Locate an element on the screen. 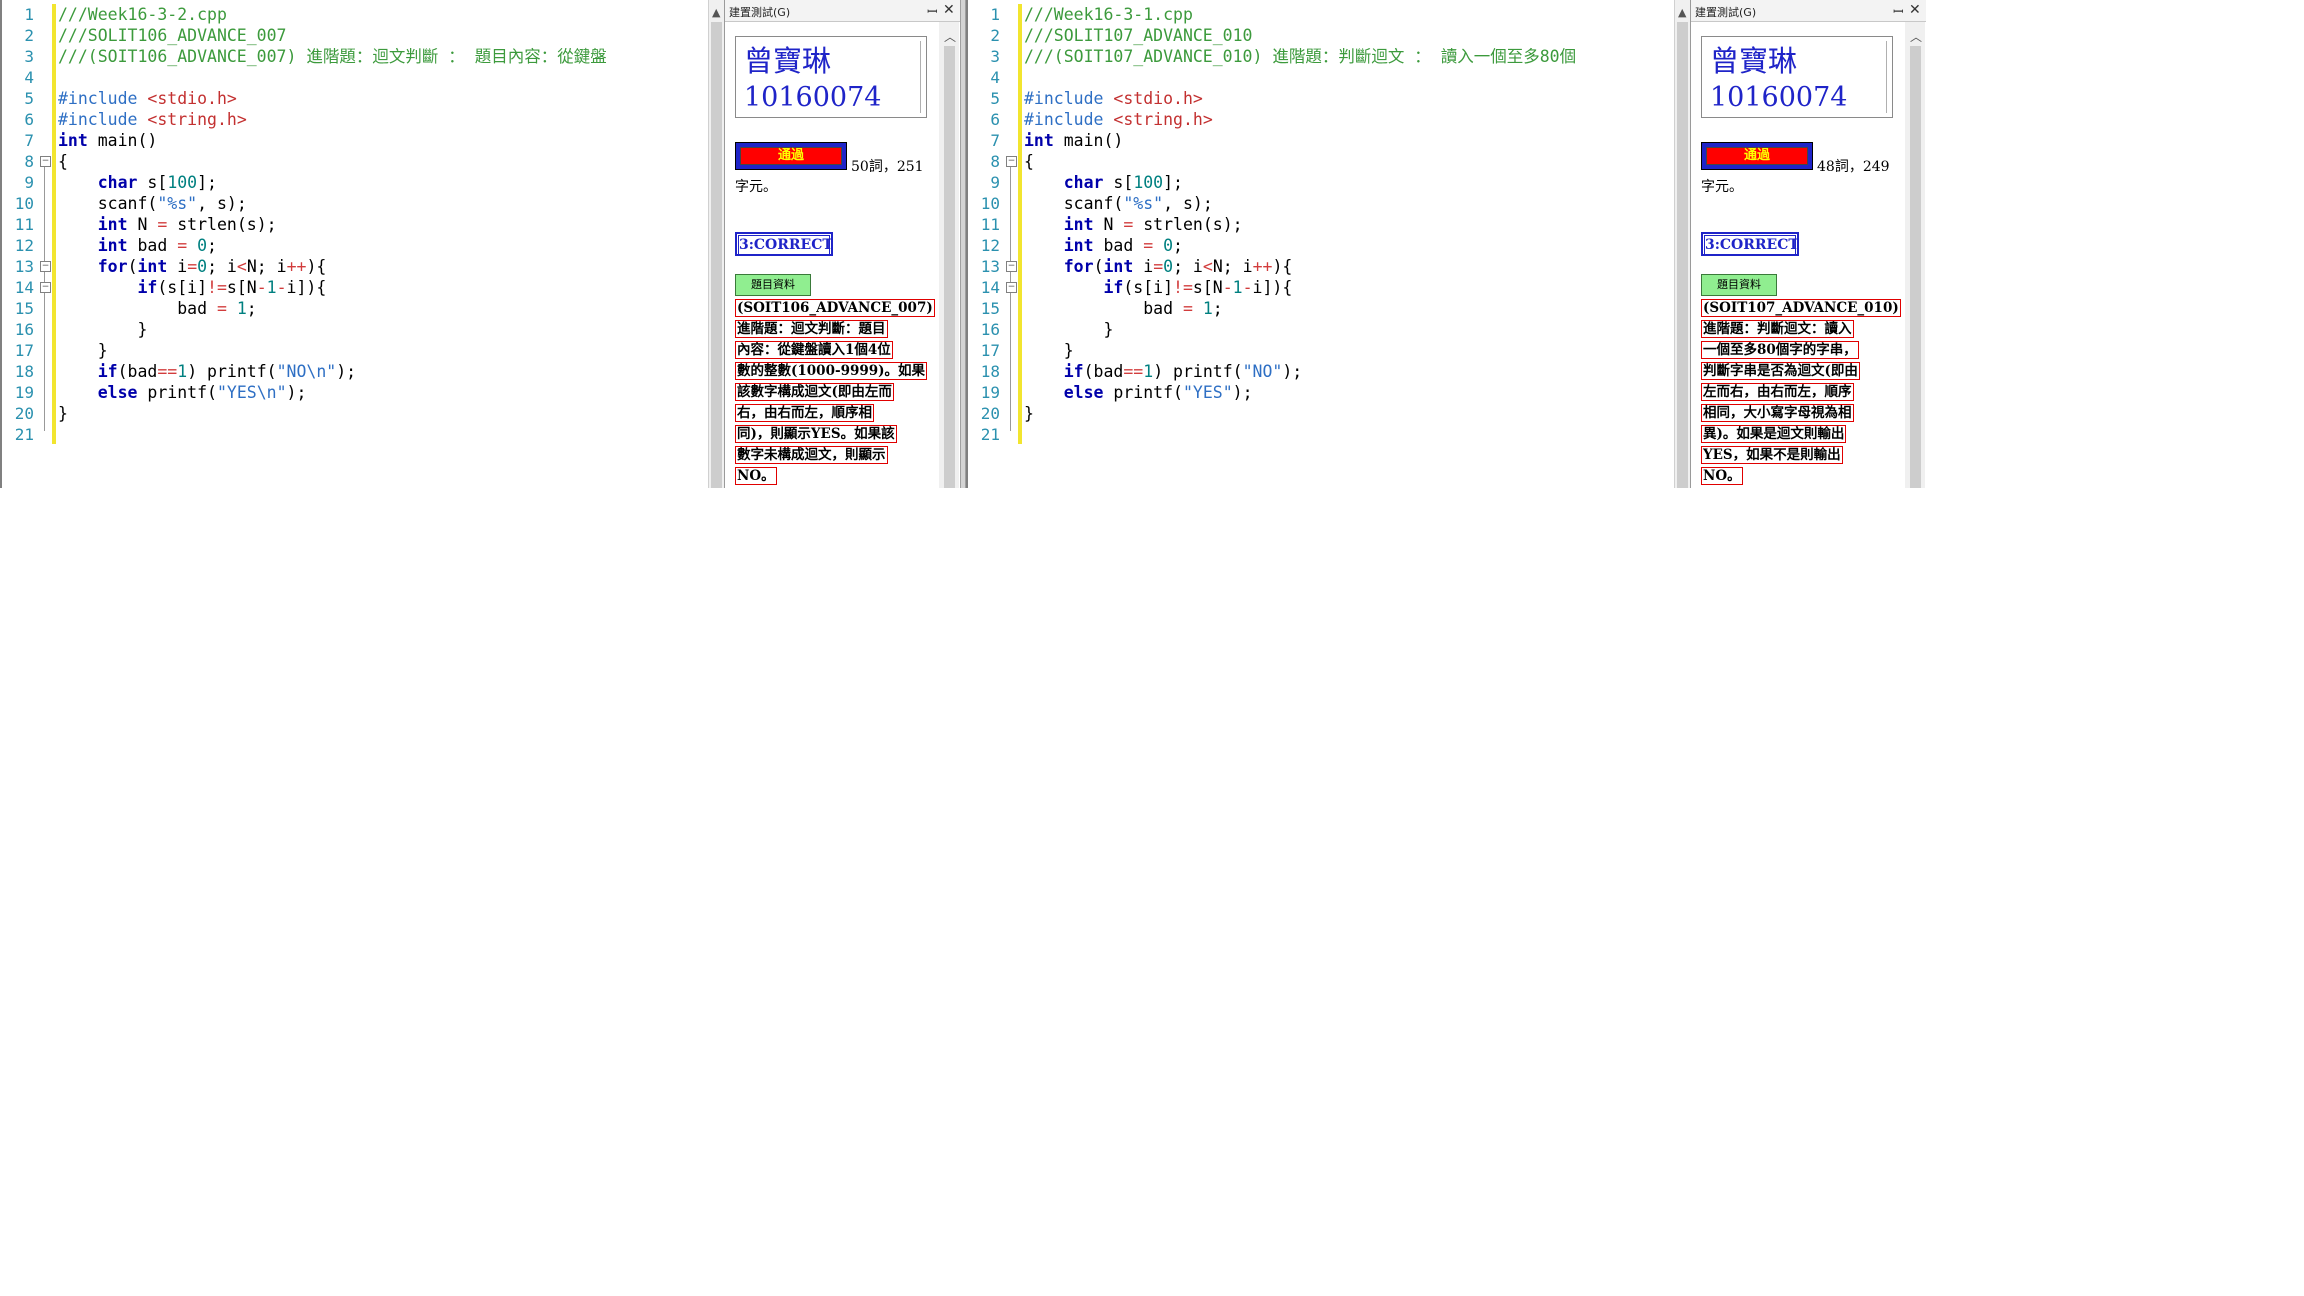 The image size is (2304, 1296). line-number: 11 is located at coordinates (24, 224).